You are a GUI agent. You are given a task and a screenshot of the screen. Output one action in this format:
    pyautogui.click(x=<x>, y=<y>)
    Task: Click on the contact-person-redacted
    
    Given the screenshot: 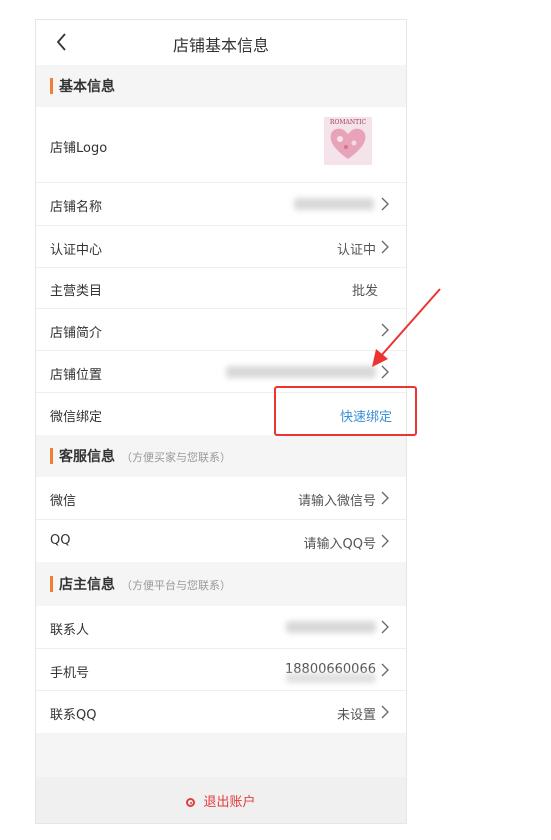 What is the action you would take?
    pyautogui.click(x=331, y=627)
    